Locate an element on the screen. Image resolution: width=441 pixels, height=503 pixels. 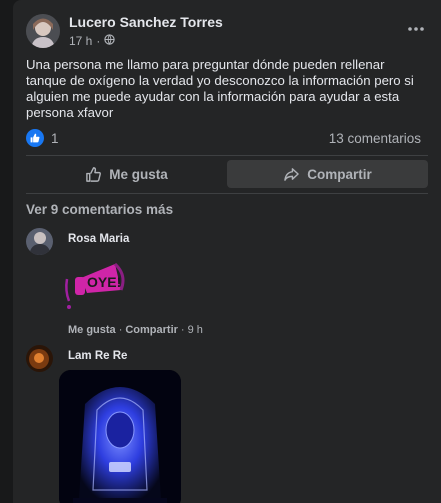
reaction-count: 1 is located at coordinates (55, 138).